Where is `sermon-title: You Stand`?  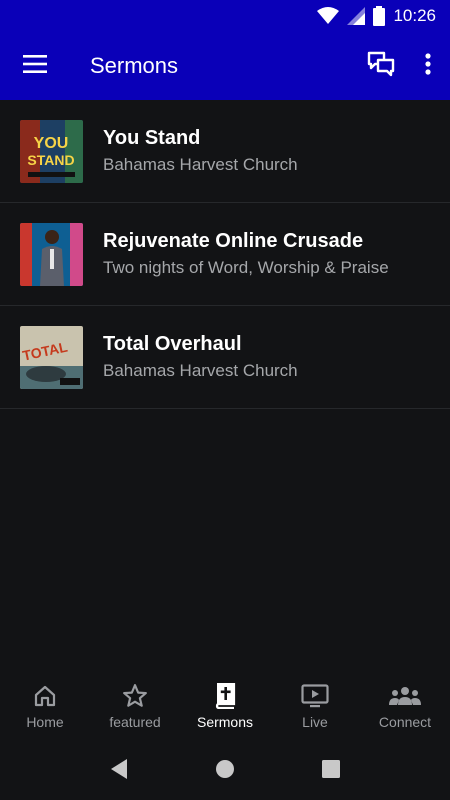 sermon-title: You Stand is located at coordinates (152, 138).